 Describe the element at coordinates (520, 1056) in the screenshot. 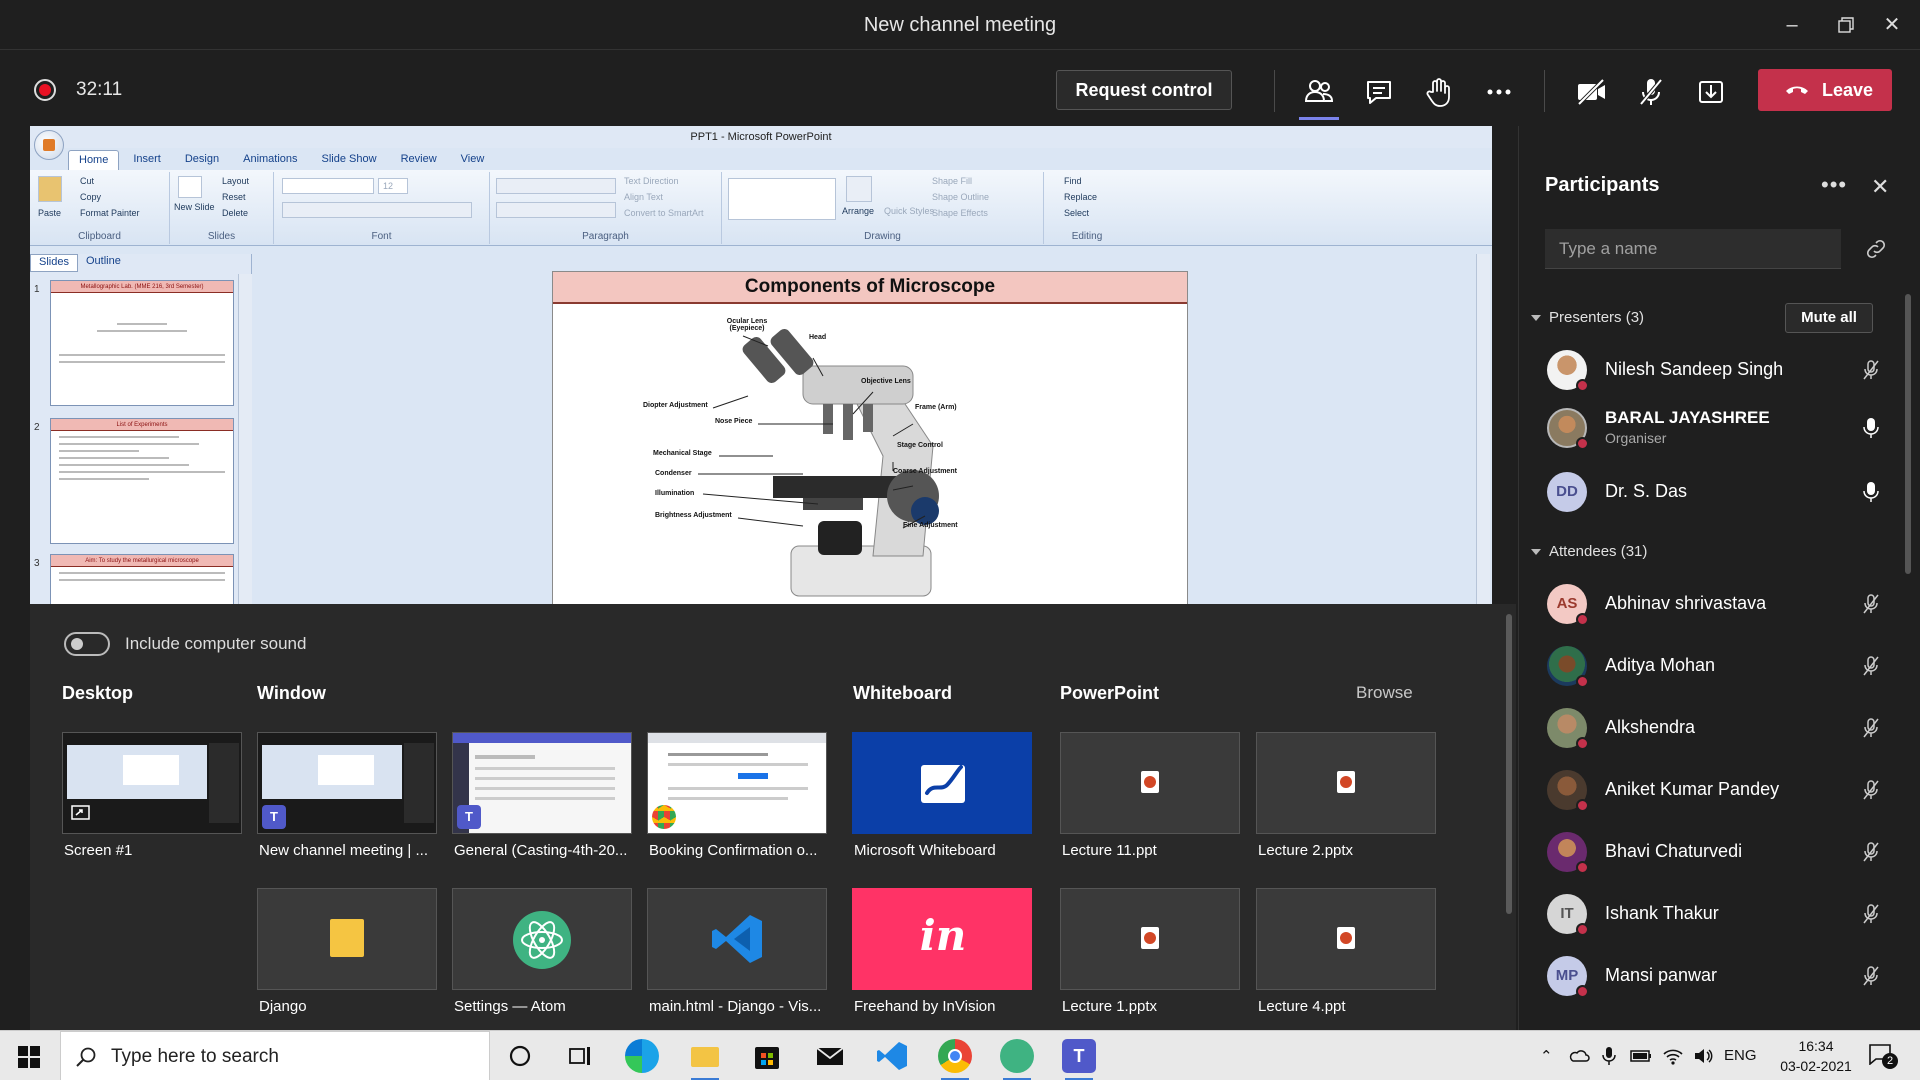

I see `cortana-icon` at that location.